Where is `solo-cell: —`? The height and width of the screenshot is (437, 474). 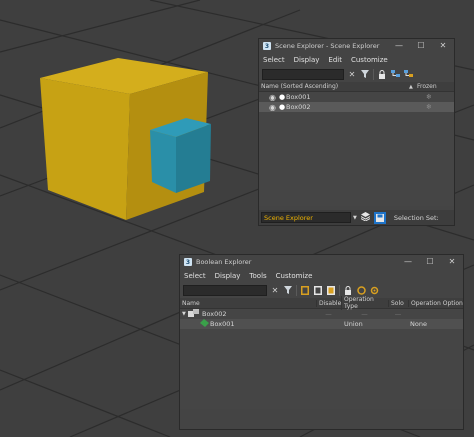
solo-cell: — is located at coordinates (398, 314).